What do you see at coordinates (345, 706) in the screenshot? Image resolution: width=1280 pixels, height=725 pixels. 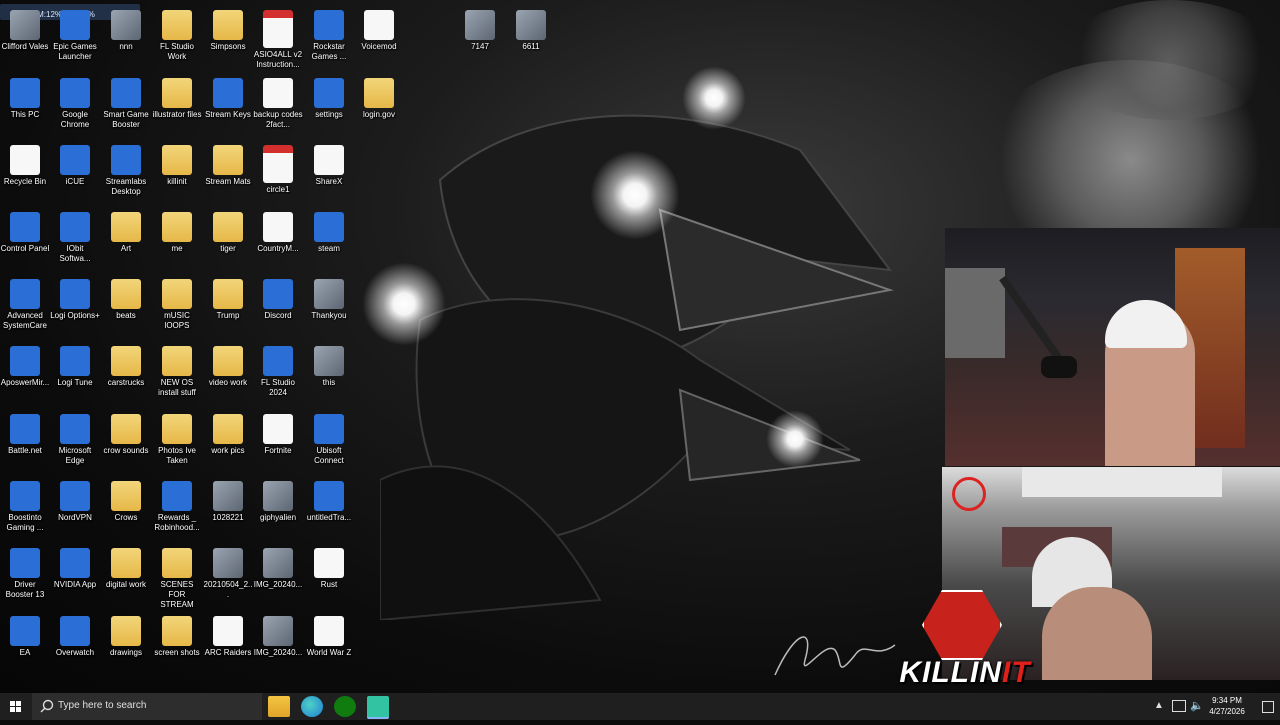 I see `xbox-icon` at bounding box center [345, 706].